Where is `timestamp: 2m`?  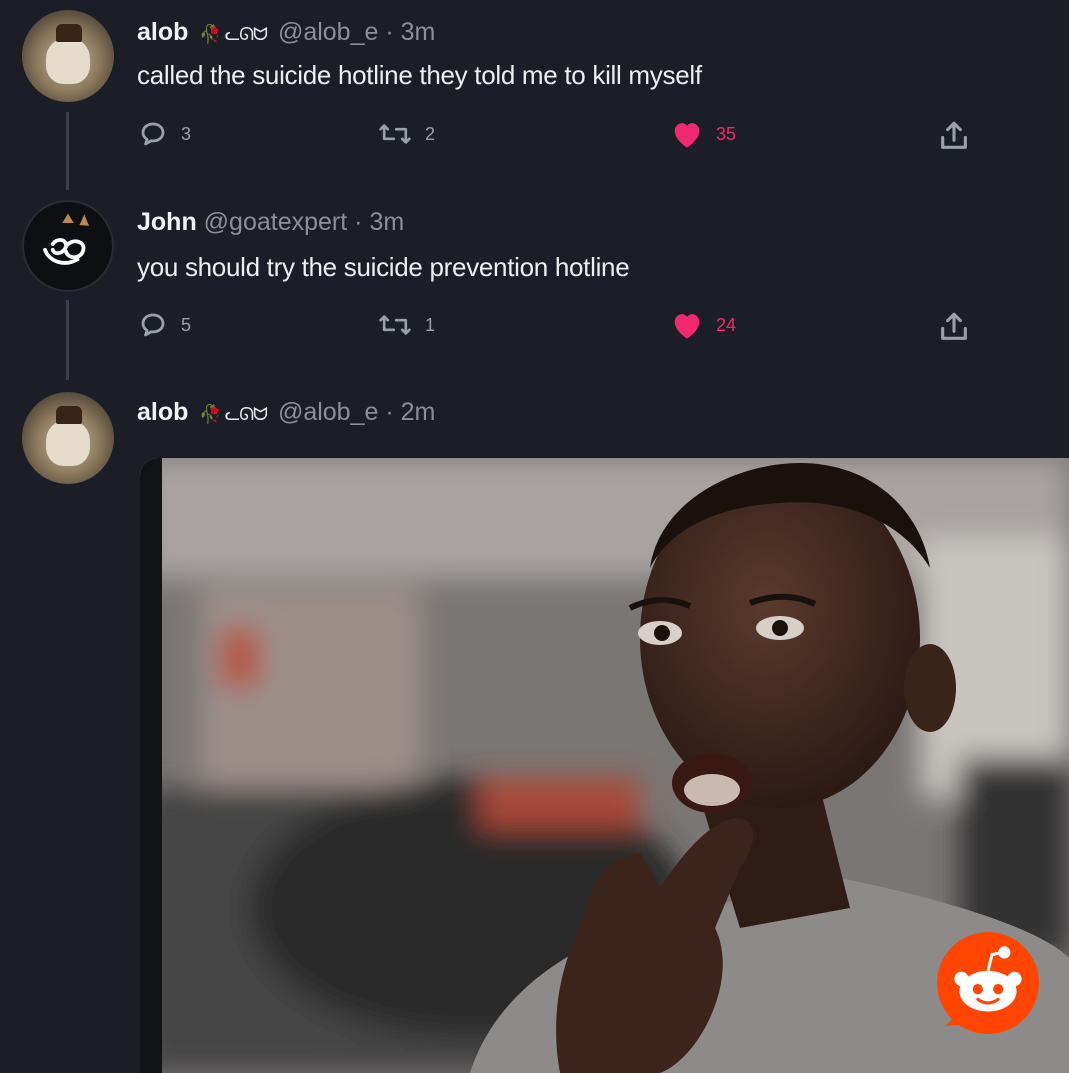
timestamp: 2m is located at coordinates (418, 412).